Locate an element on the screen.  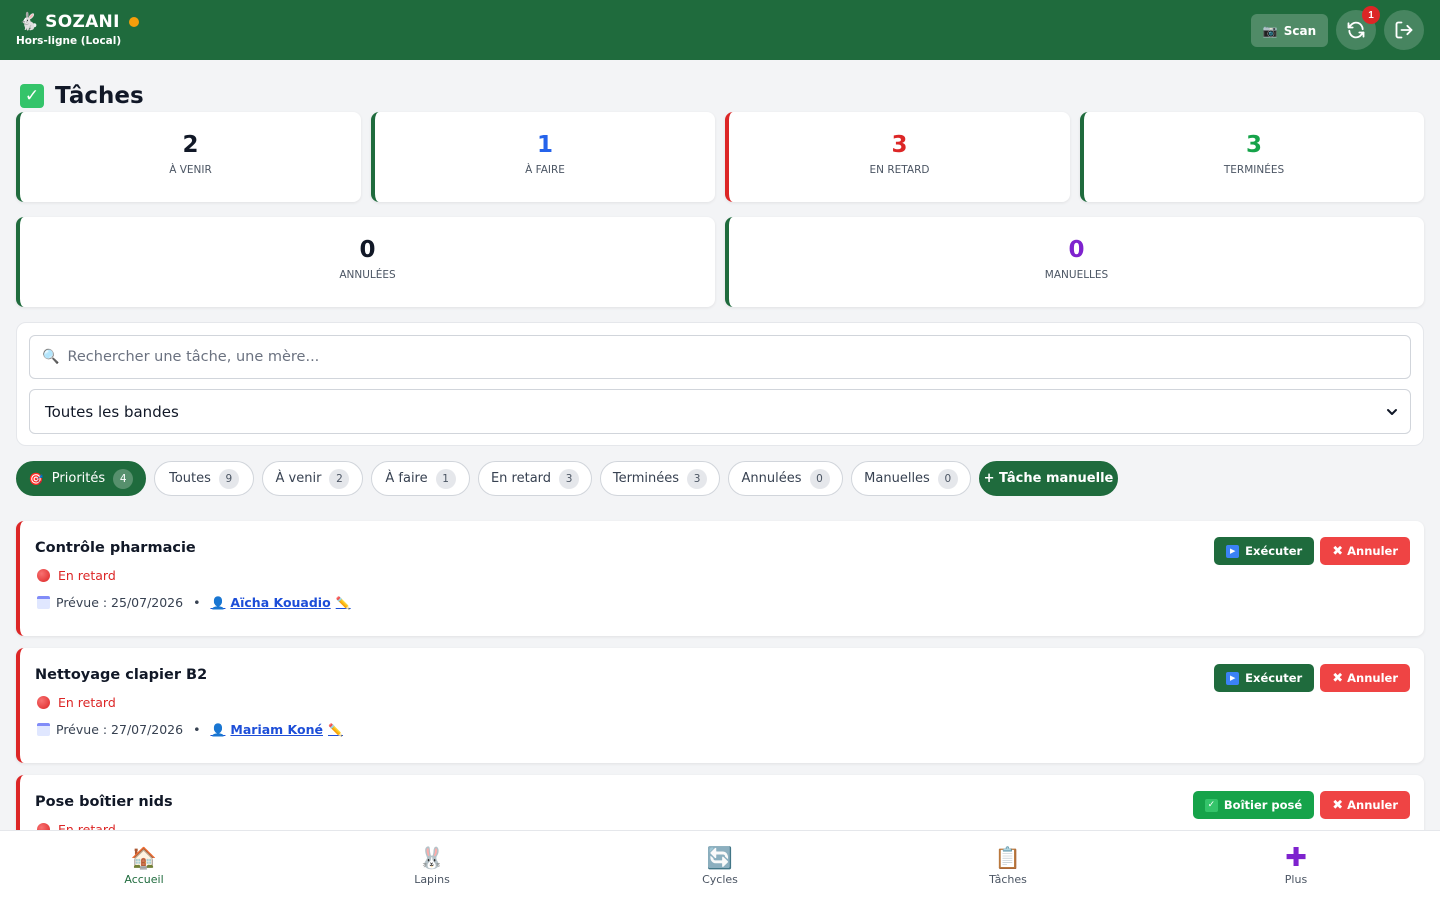
task-meta: Prévue : 27/07/2026 • 👤 Mariam Koné ✏️ is located at coordinates (190, 729).